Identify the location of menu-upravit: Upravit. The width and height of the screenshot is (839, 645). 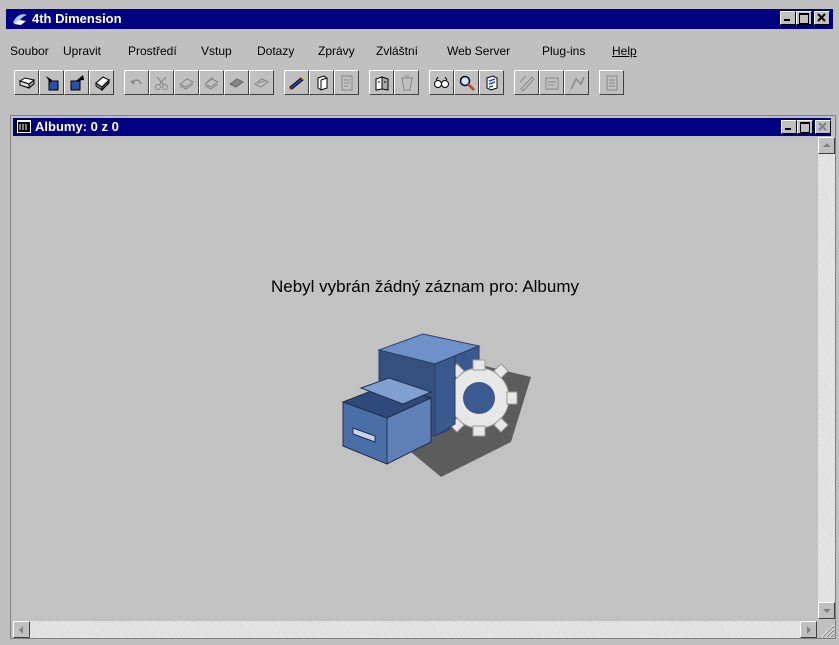
(82, 51).